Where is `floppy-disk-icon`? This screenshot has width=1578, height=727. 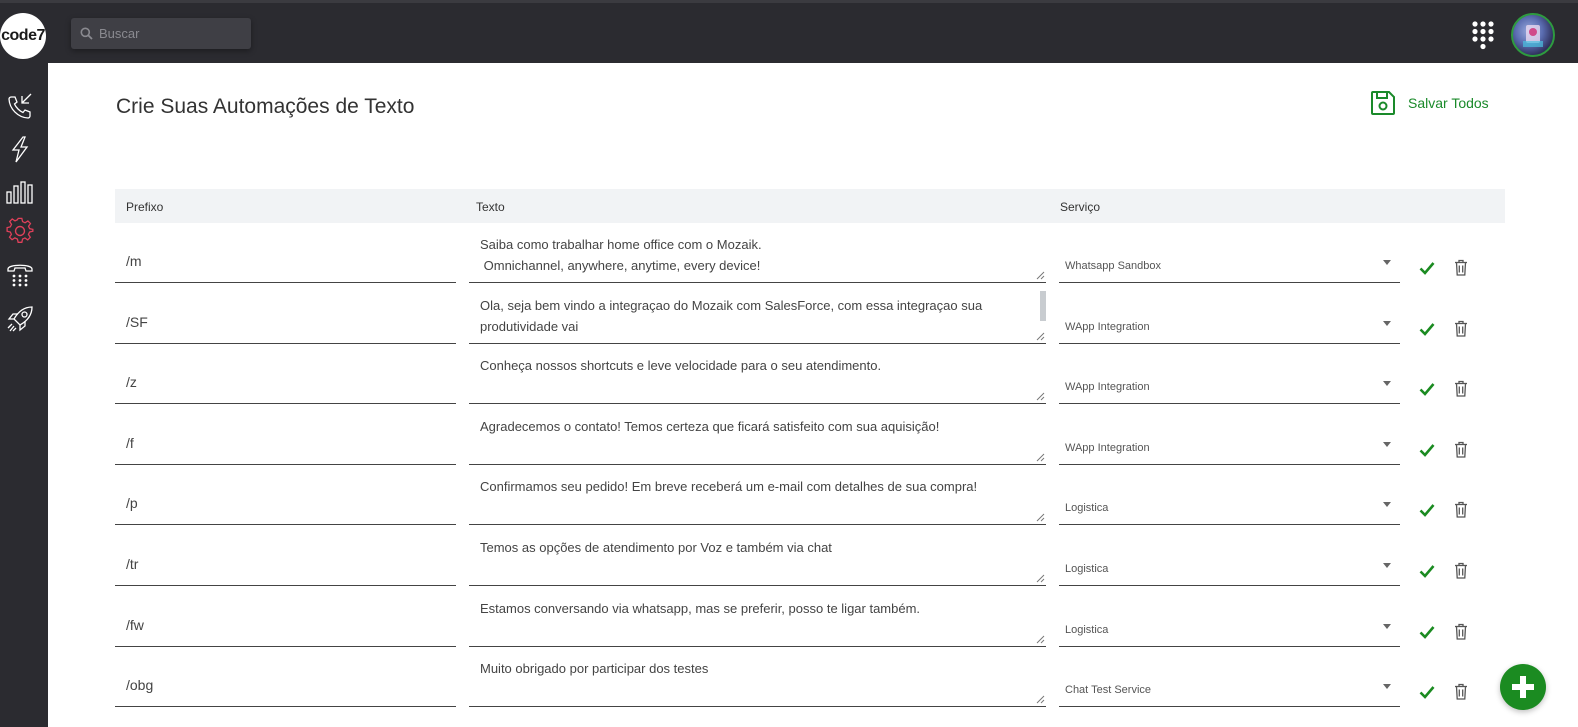
floppy-disk-icon is located at coordinates (1383, 103).